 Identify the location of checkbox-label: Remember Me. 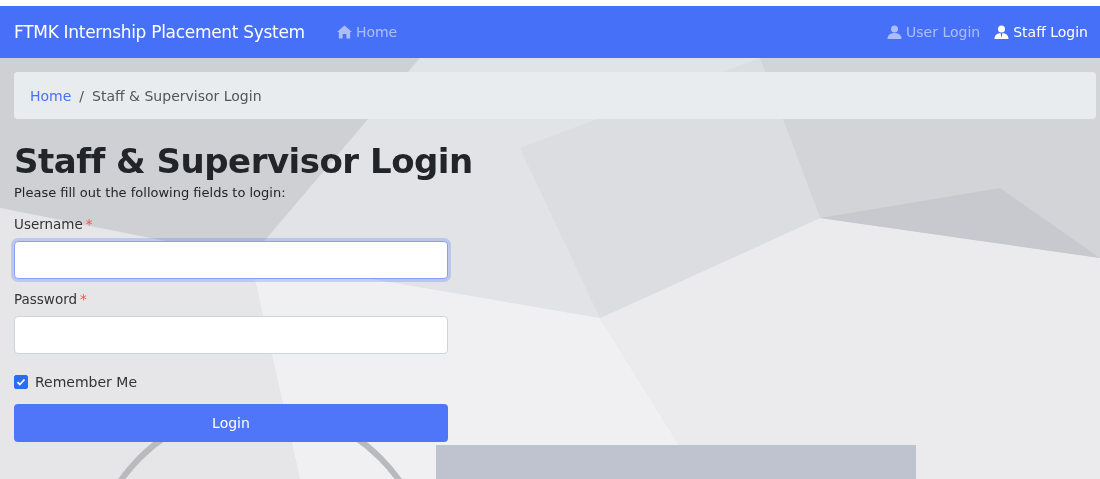
(86, 382).